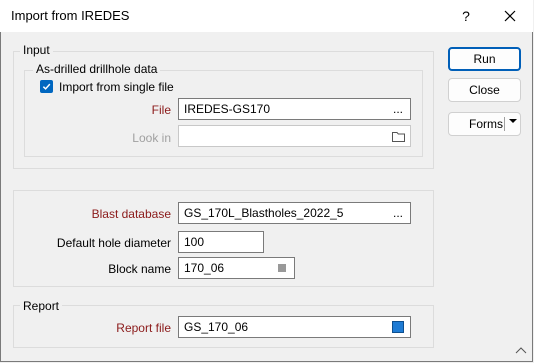 The width and height of the screenshot is (534, 363). Describe the element at coordinates (513, 121) in the screenshot. I see `chevron-down-icon` at that location.